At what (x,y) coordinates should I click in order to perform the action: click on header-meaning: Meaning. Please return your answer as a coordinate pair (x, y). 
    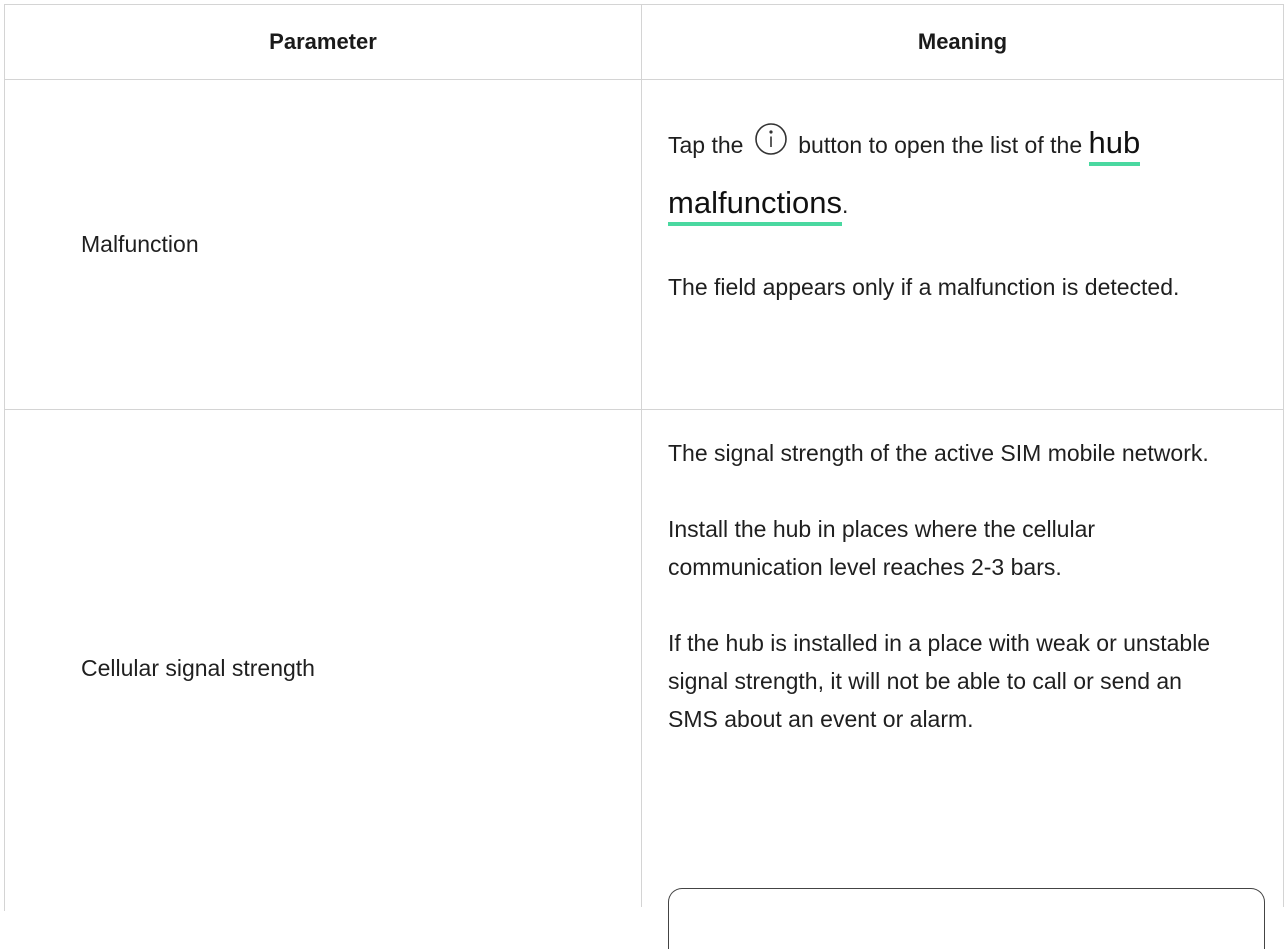
    Looking at the image, I should click on (963, 42).